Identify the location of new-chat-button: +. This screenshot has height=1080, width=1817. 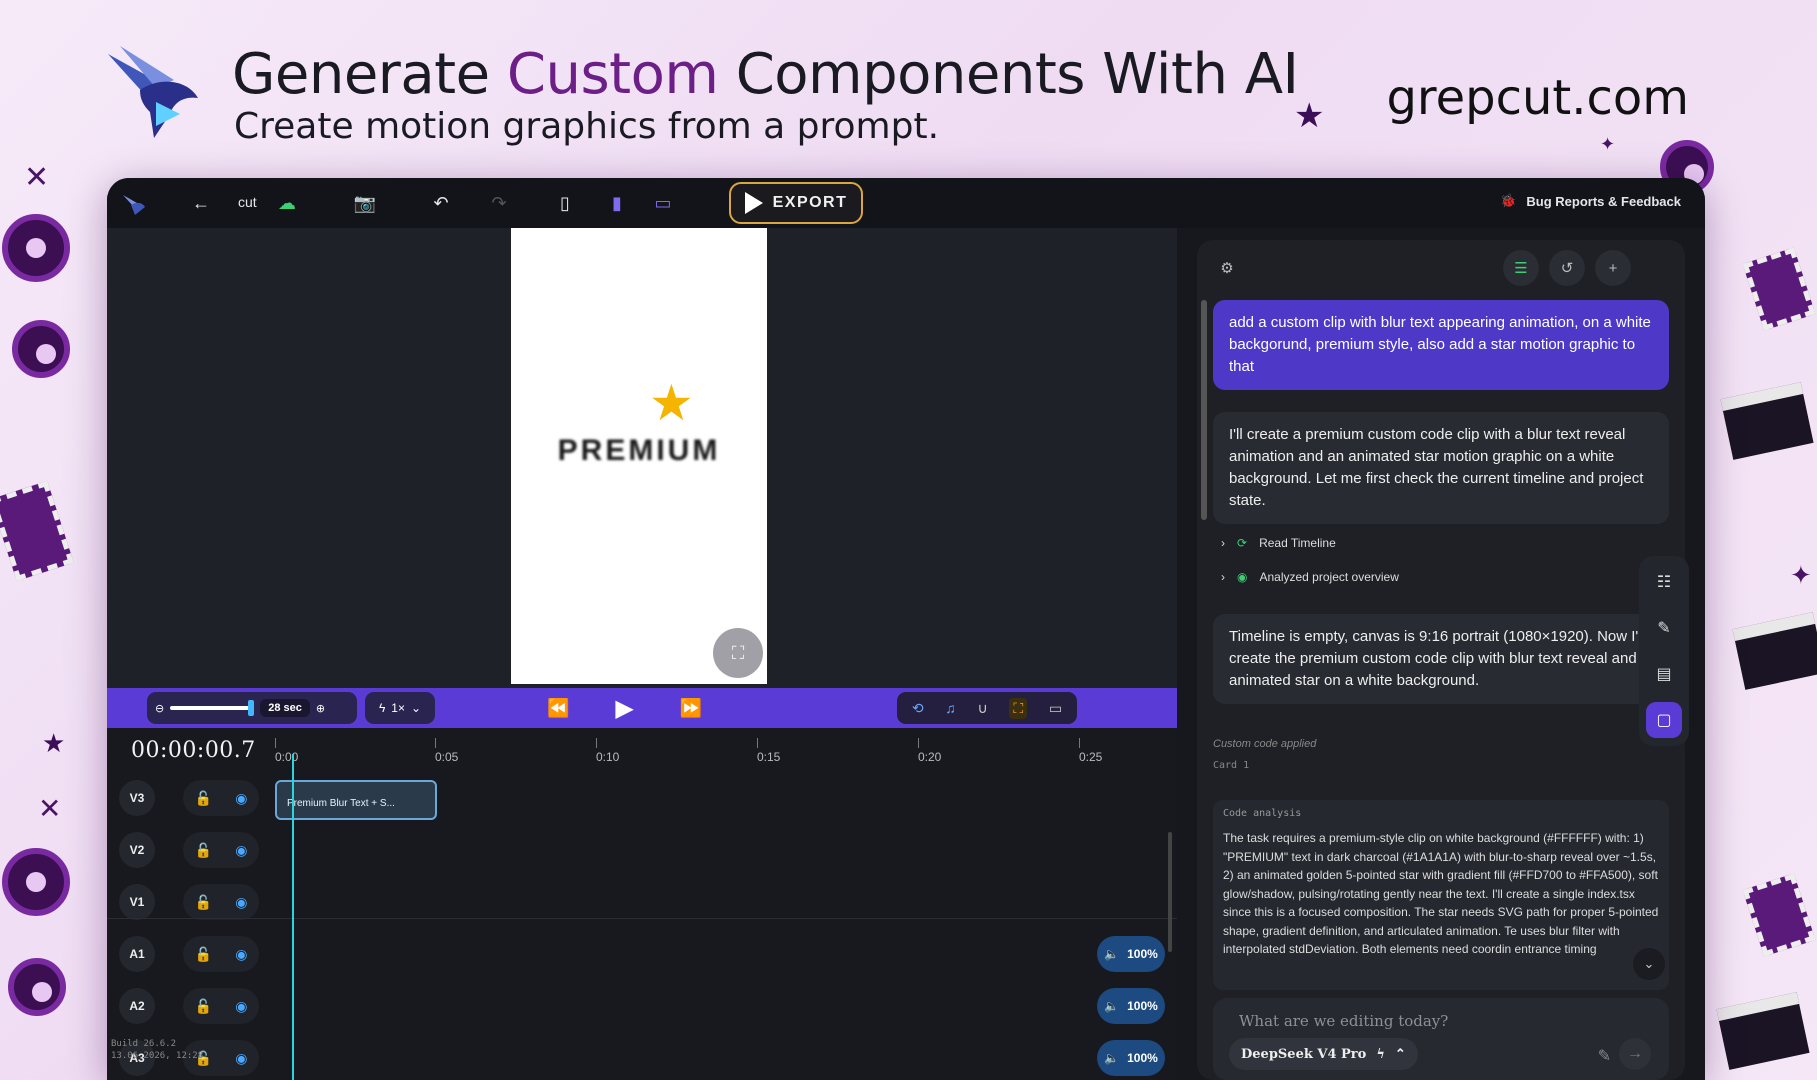
(1613, 268).